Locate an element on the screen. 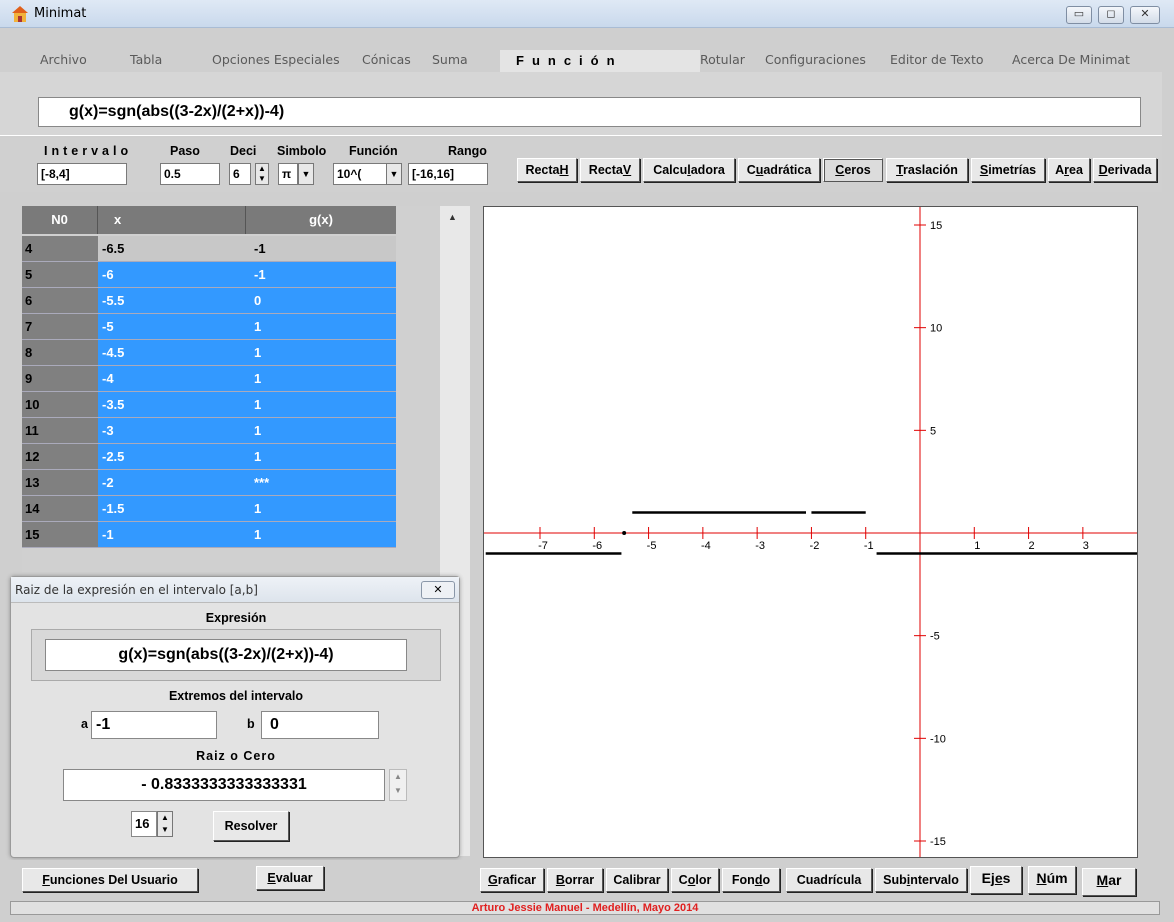 Image resolution: width=1174 pixels, height=922 pixels. b-input: 0 is located at coordinates (320, 725).